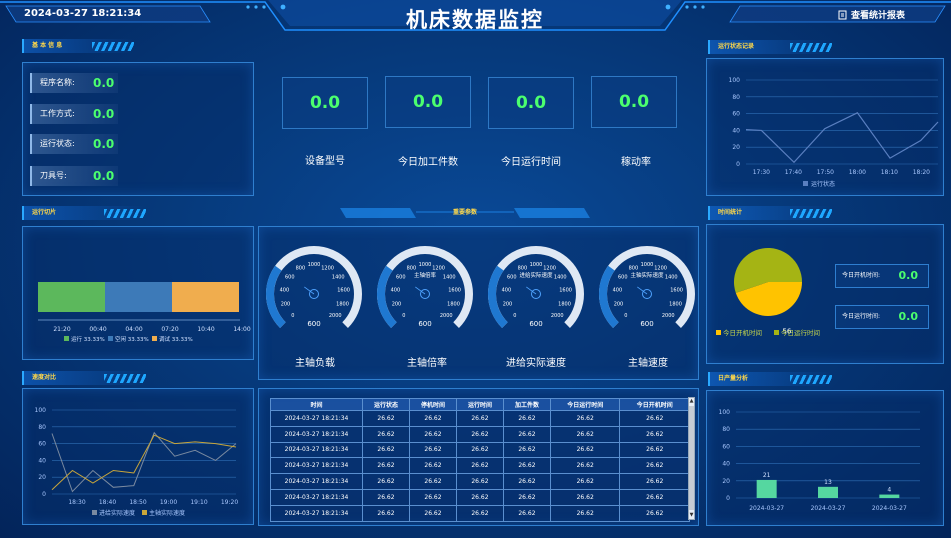  I want to click on section-time-stats: 时间统计, so click(770, 213).